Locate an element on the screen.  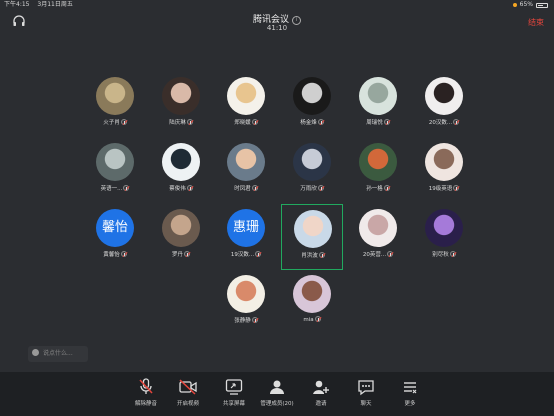
manage-members-label: 管理成员(20) is located at coordinates (277, 404).